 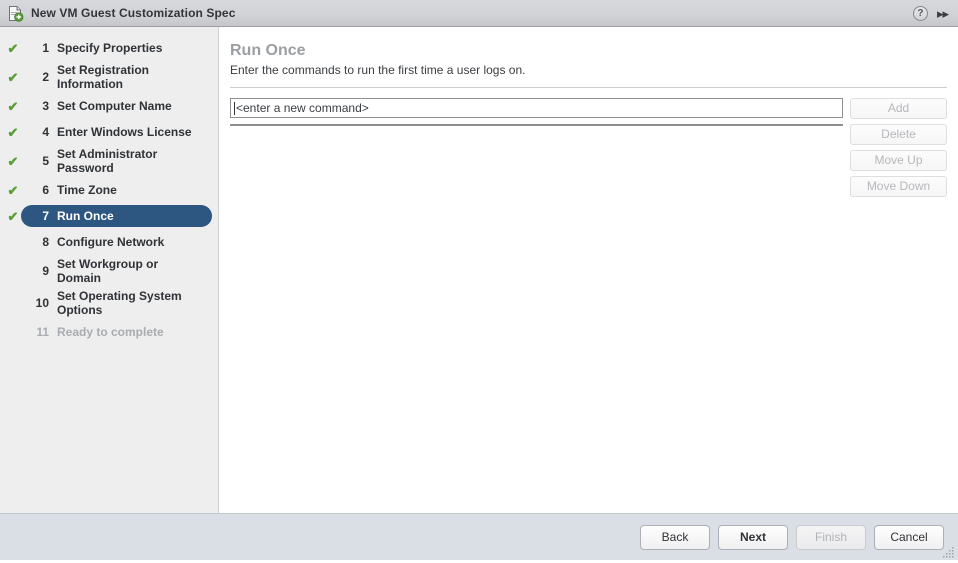 I want to click on sidebar-step-1: ✔ 1 Specify Properties, so click(x=109, y=48).